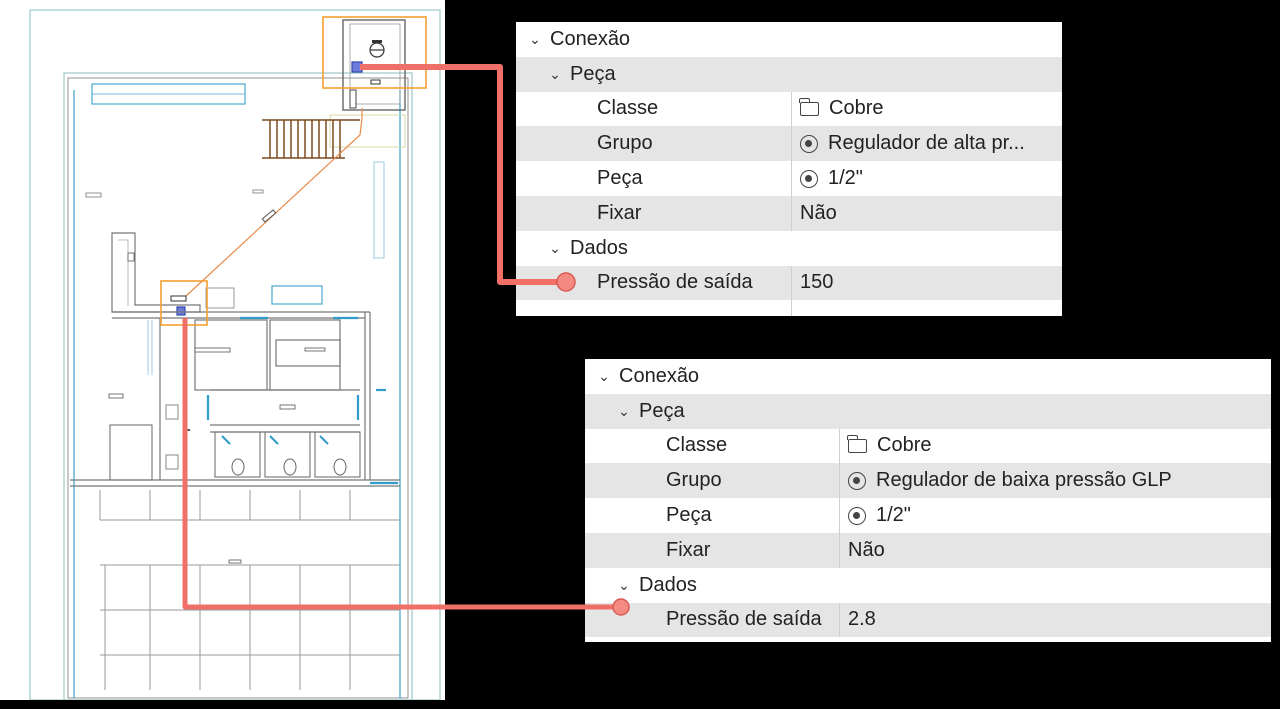  Describe the element at coordinates (789, 308) in the screenshot. I see `property-row-blank` at that location.